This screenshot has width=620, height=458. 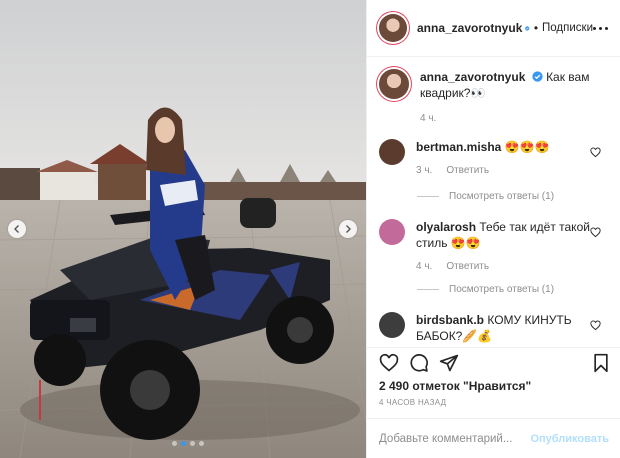 I want to click on commenter-username: birdsbank.b, so click(x=450, y=320).